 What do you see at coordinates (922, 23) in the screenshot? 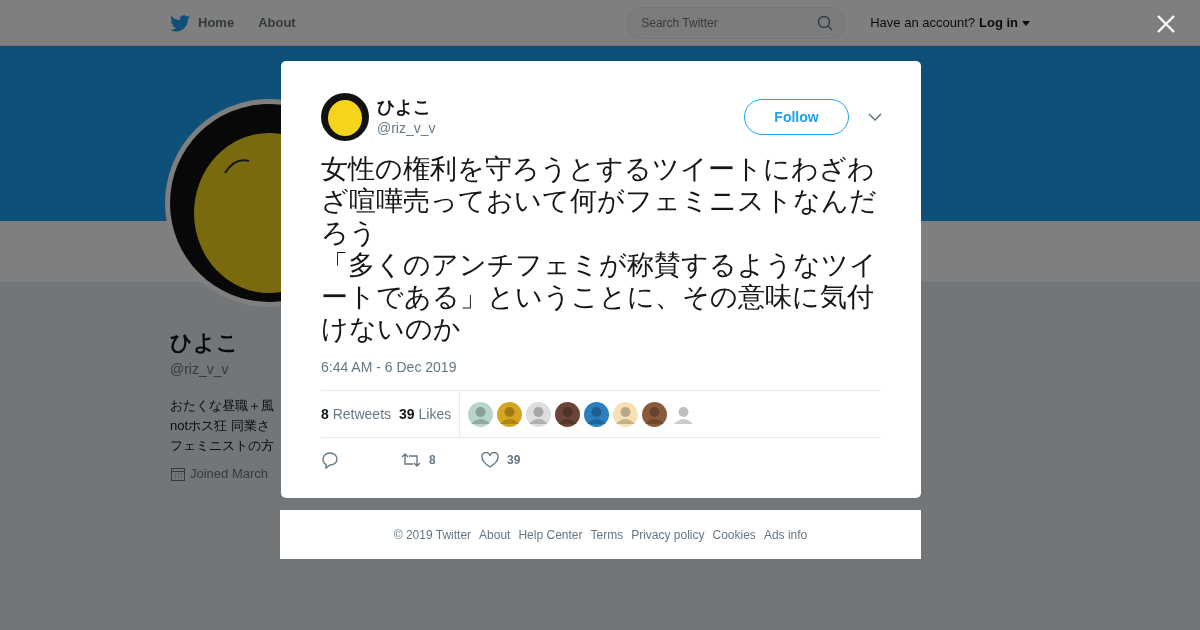
I see `account-prompt: Have an account?` at bounding box center [922, 23].